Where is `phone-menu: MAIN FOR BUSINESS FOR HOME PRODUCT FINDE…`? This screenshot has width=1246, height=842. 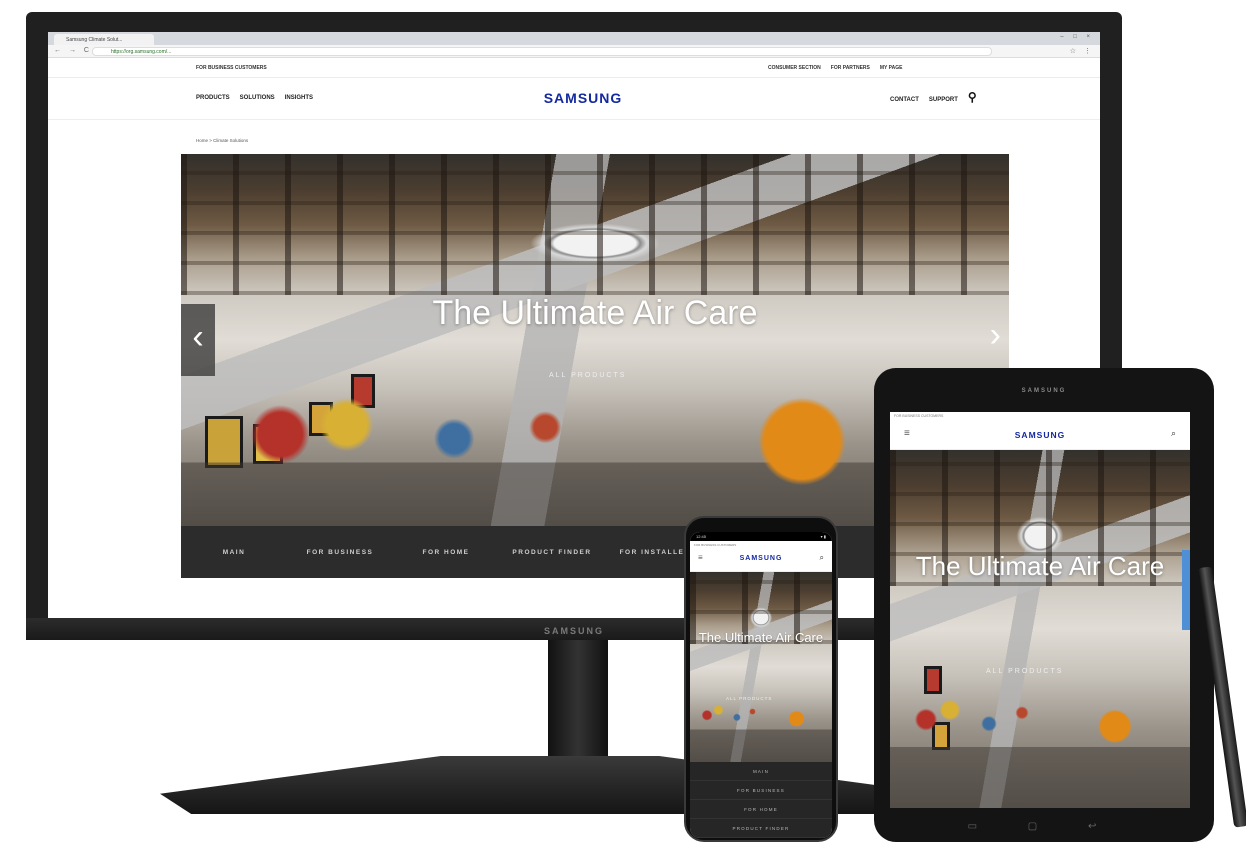 phone-menu: MAIN FOR BUSINESS FOR HOME PRODUCT FINDE… is located at coordinates (761, 800).